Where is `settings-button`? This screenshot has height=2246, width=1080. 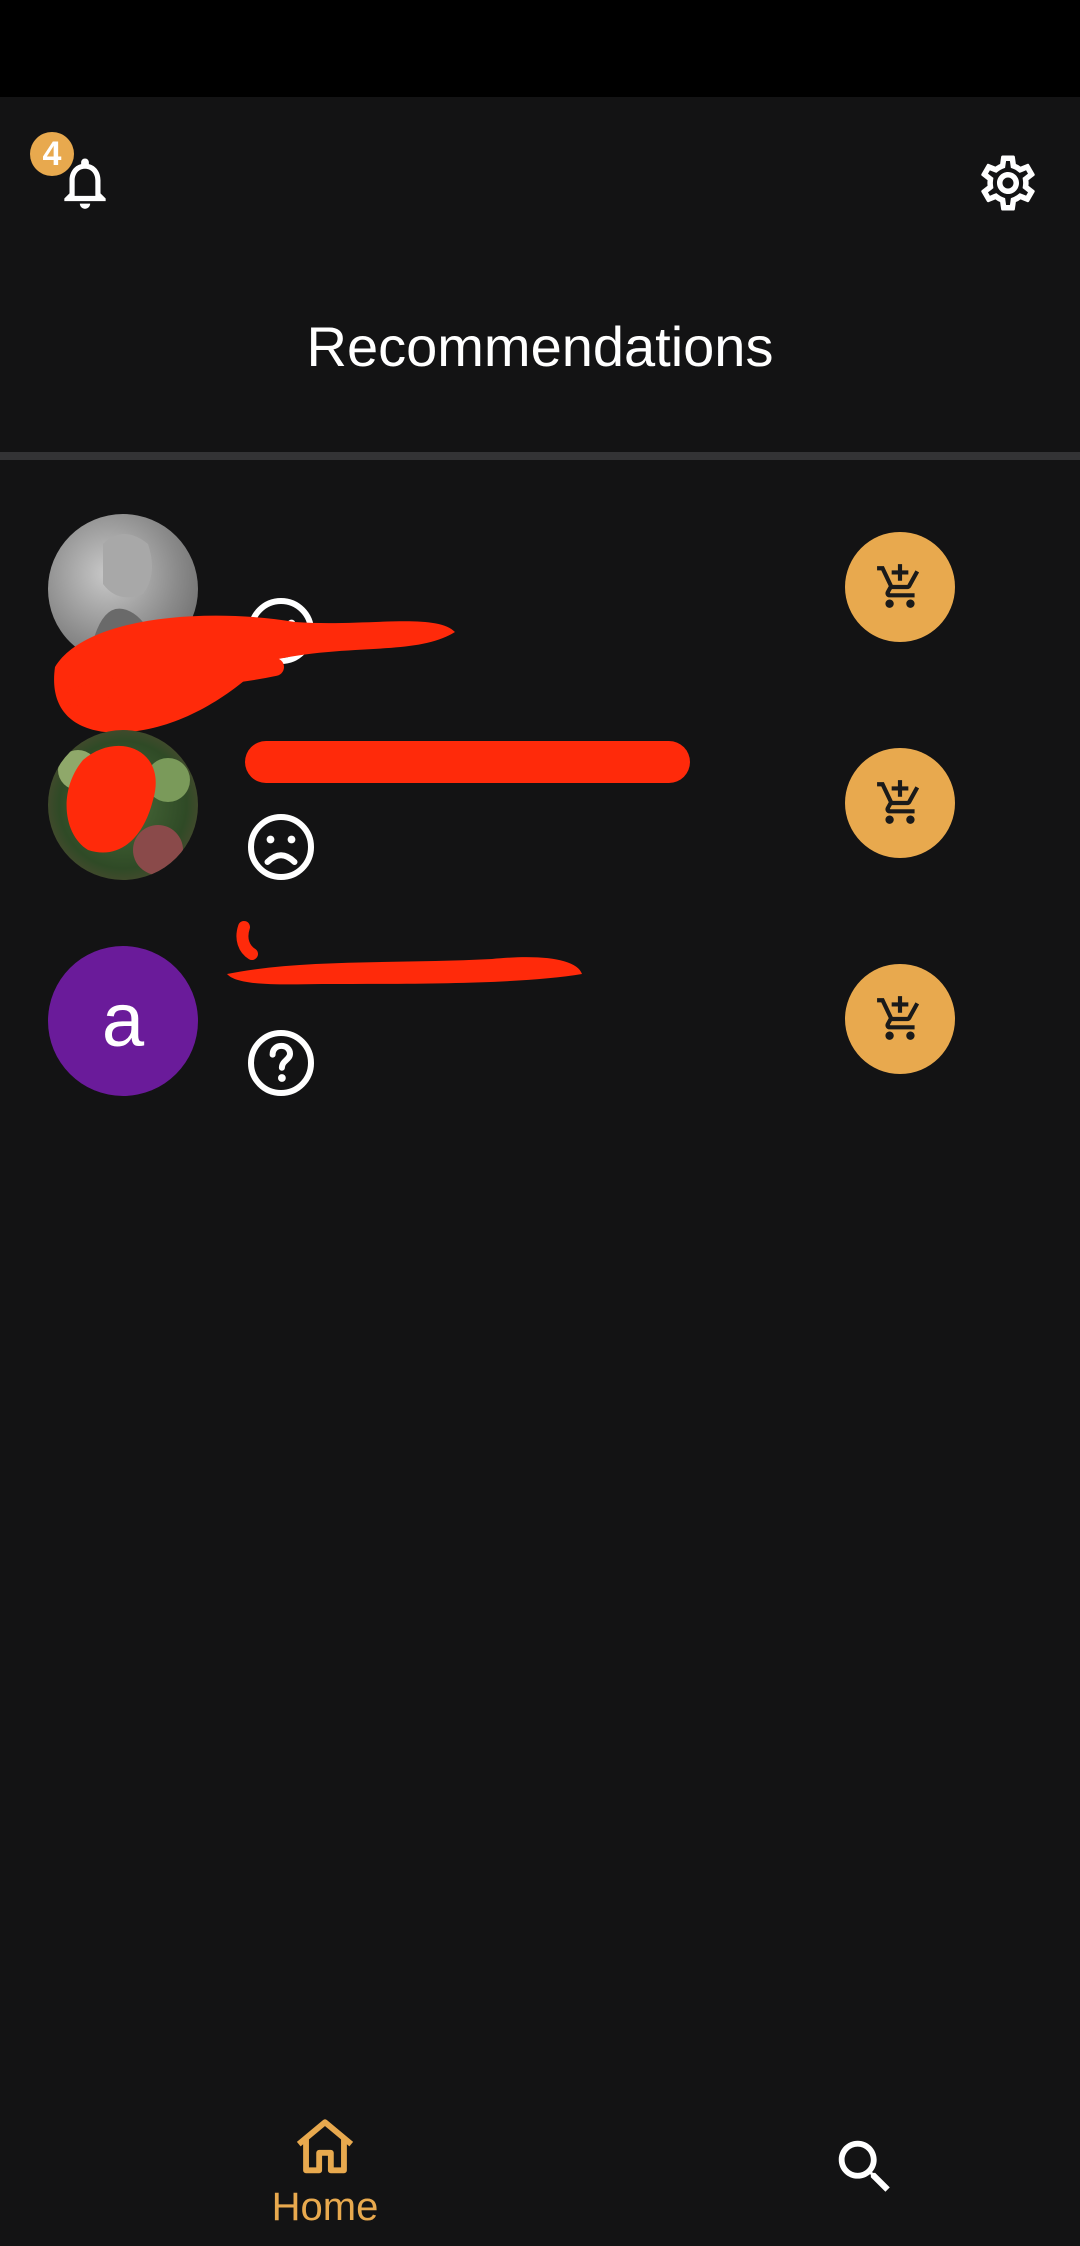 settings-button is located at coordinates (1010, 187).